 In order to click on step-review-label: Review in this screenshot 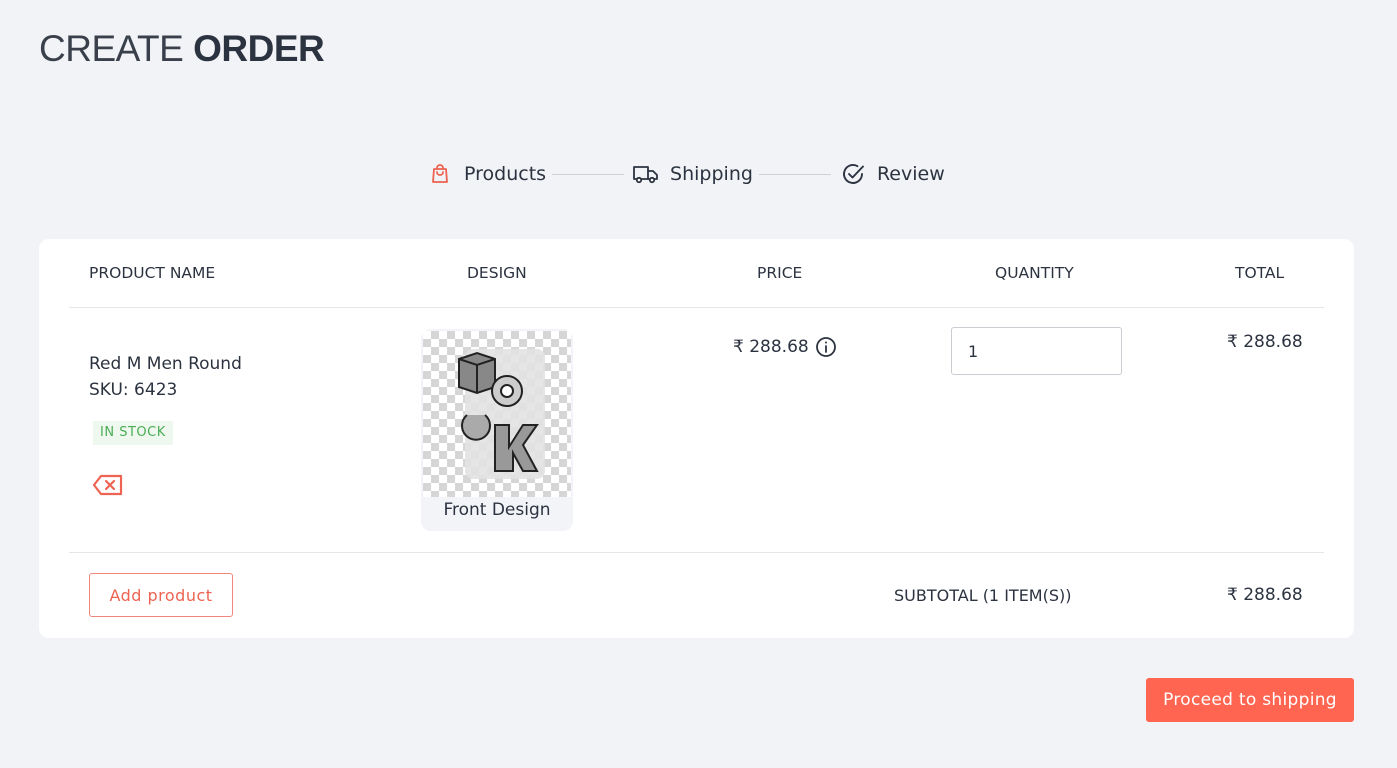, I will do `click(910, 174)`.